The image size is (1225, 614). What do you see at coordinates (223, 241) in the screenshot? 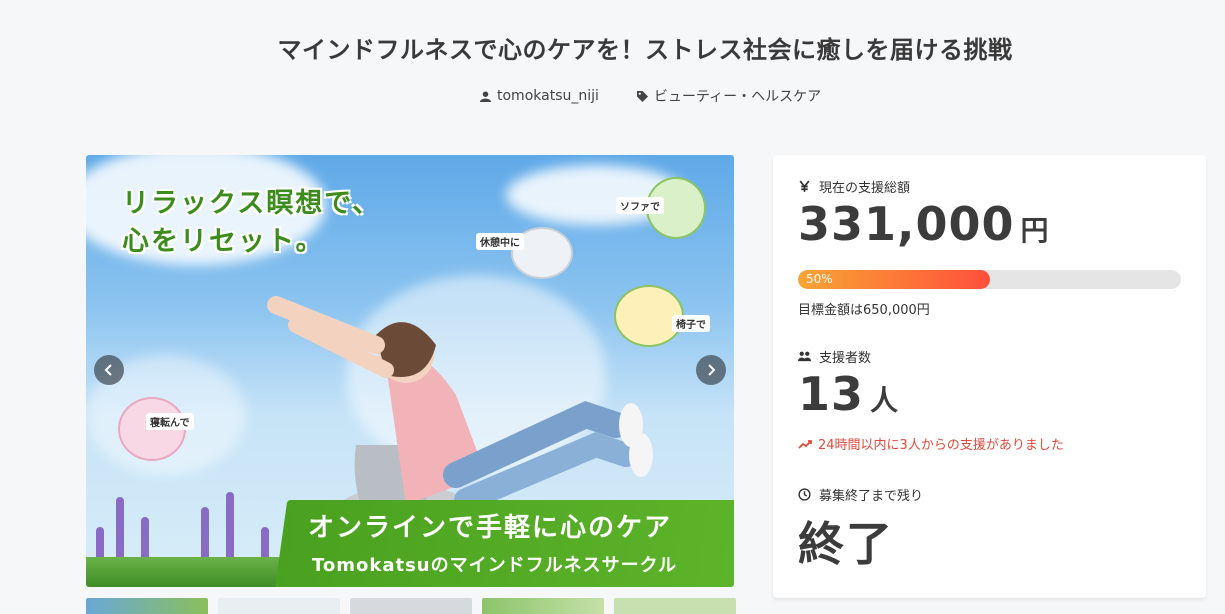
I see `hero-headline-line2: 心をリセット。` at bounding box center [223, 241].